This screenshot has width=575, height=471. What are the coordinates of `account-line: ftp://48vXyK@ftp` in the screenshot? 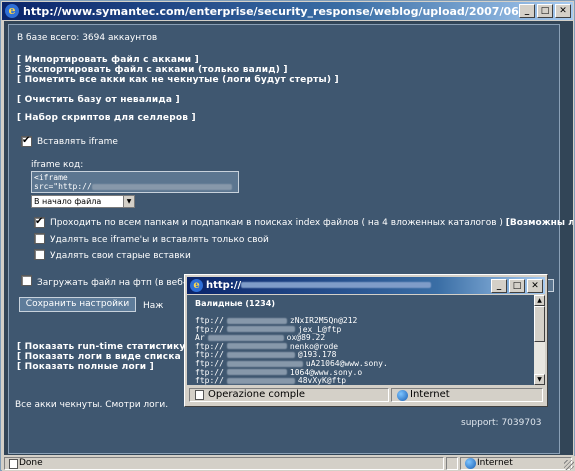 It's located at (271, 380).